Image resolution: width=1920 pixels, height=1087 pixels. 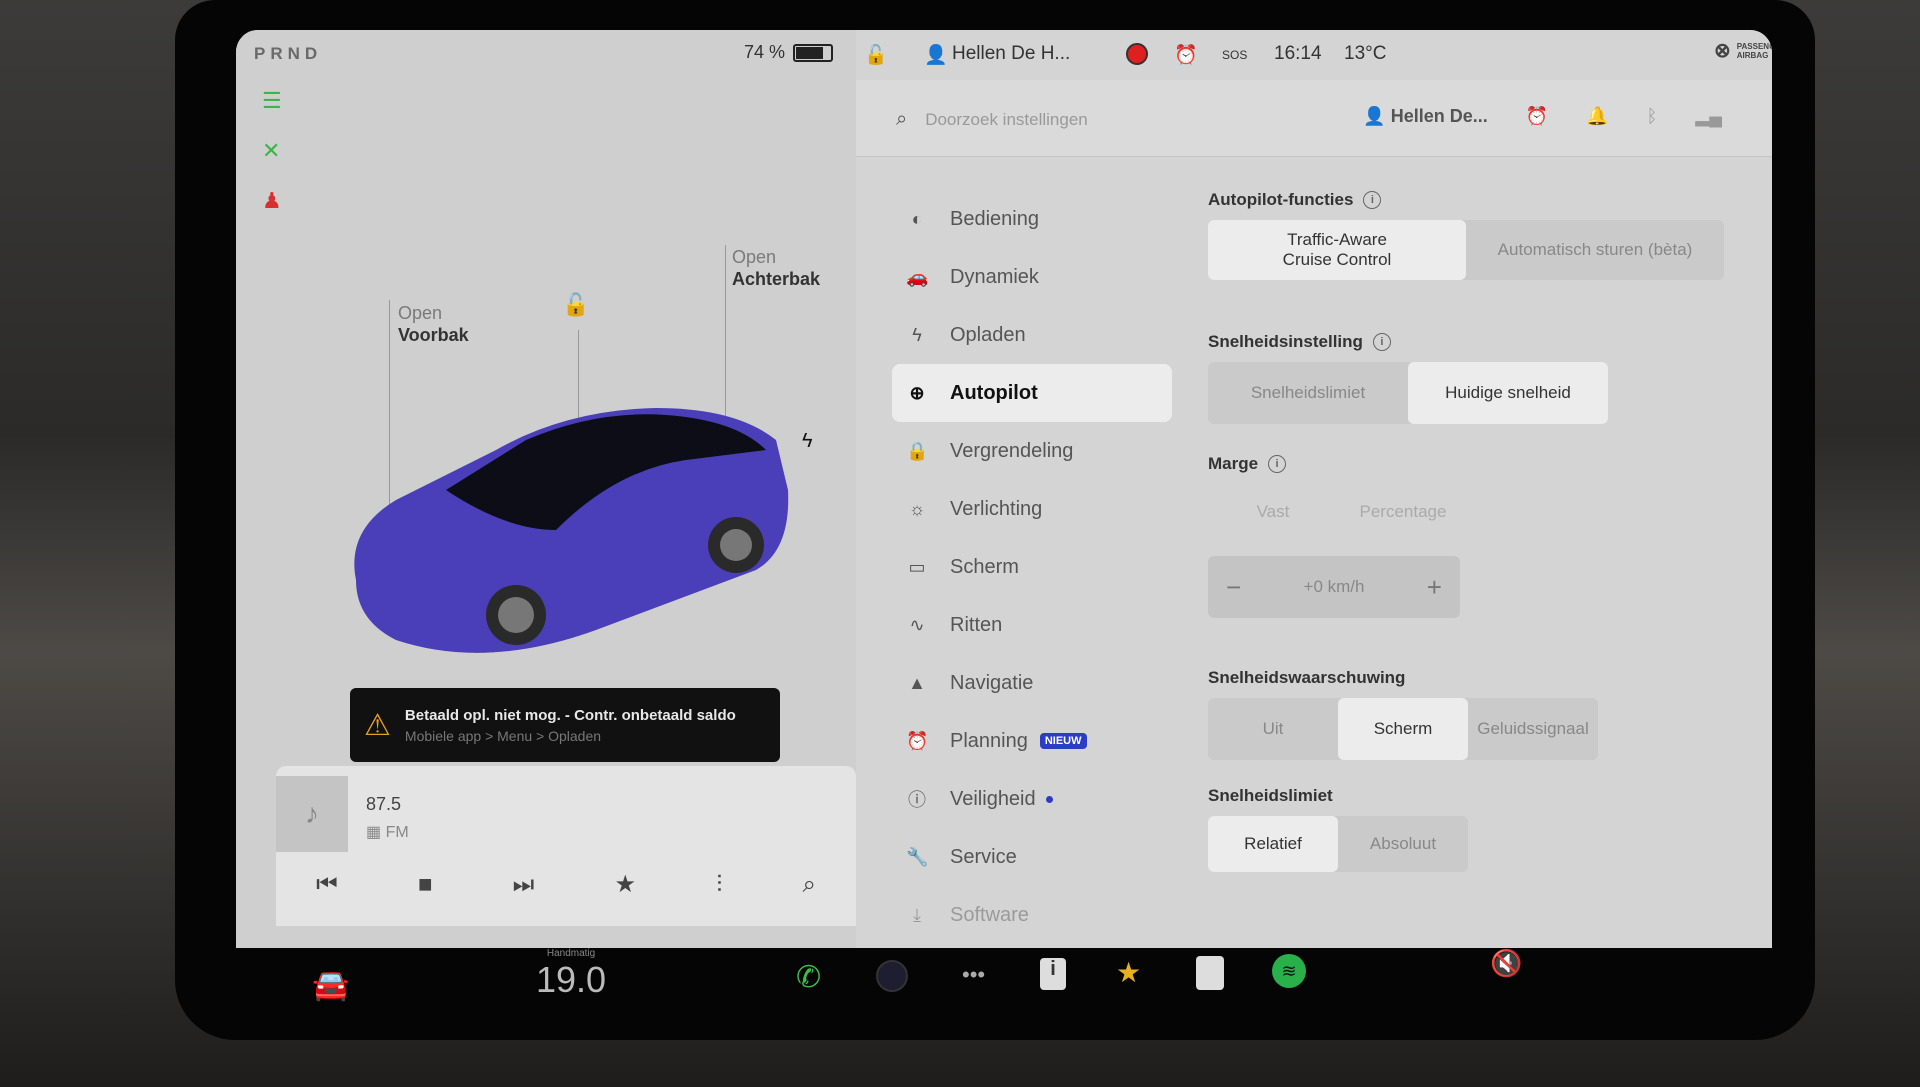 I want to click on menu-item-label: Veiligheid, so click(x=993, y=798).